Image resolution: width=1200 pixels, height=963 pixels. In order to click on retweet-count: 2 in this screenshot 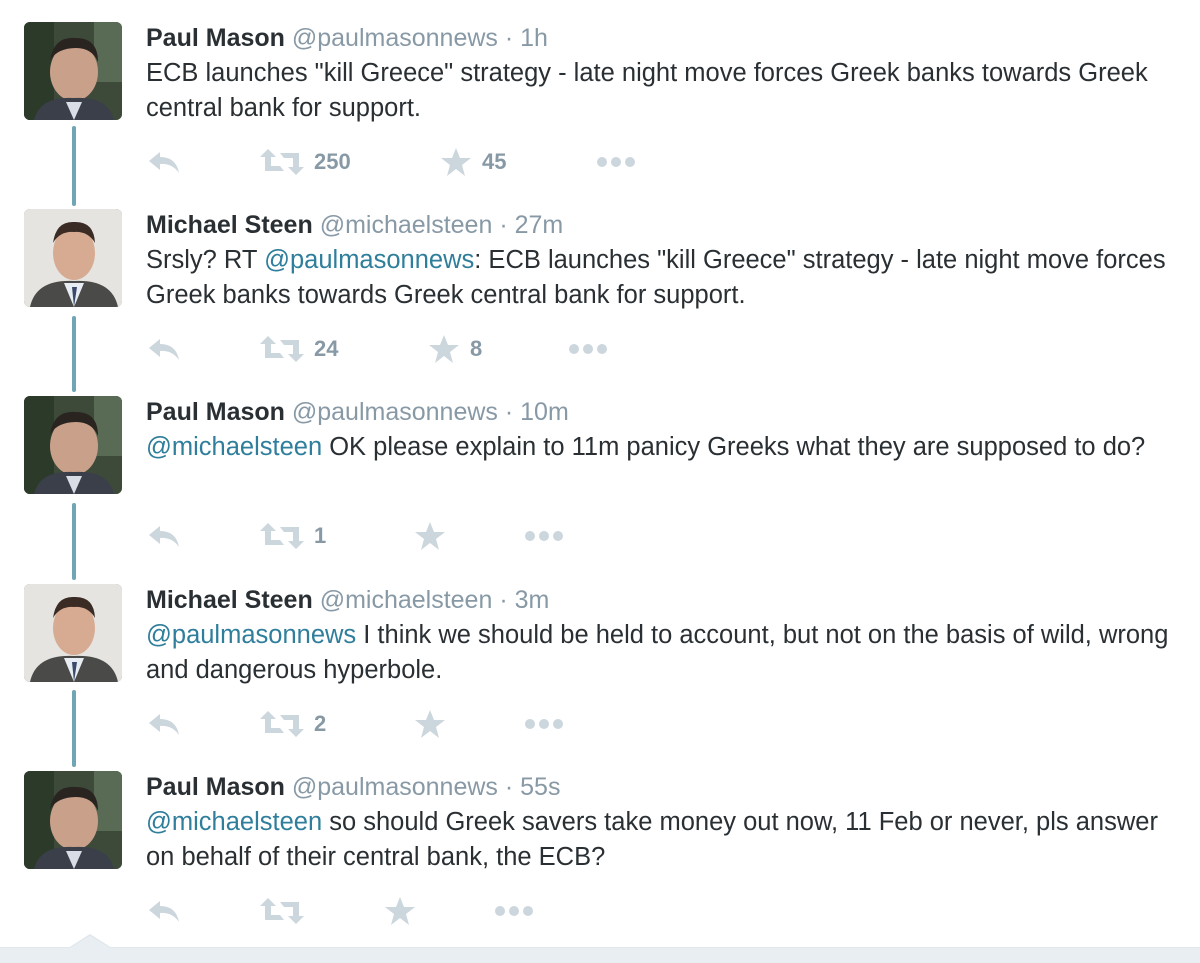, I will do `click(320, 723)`.